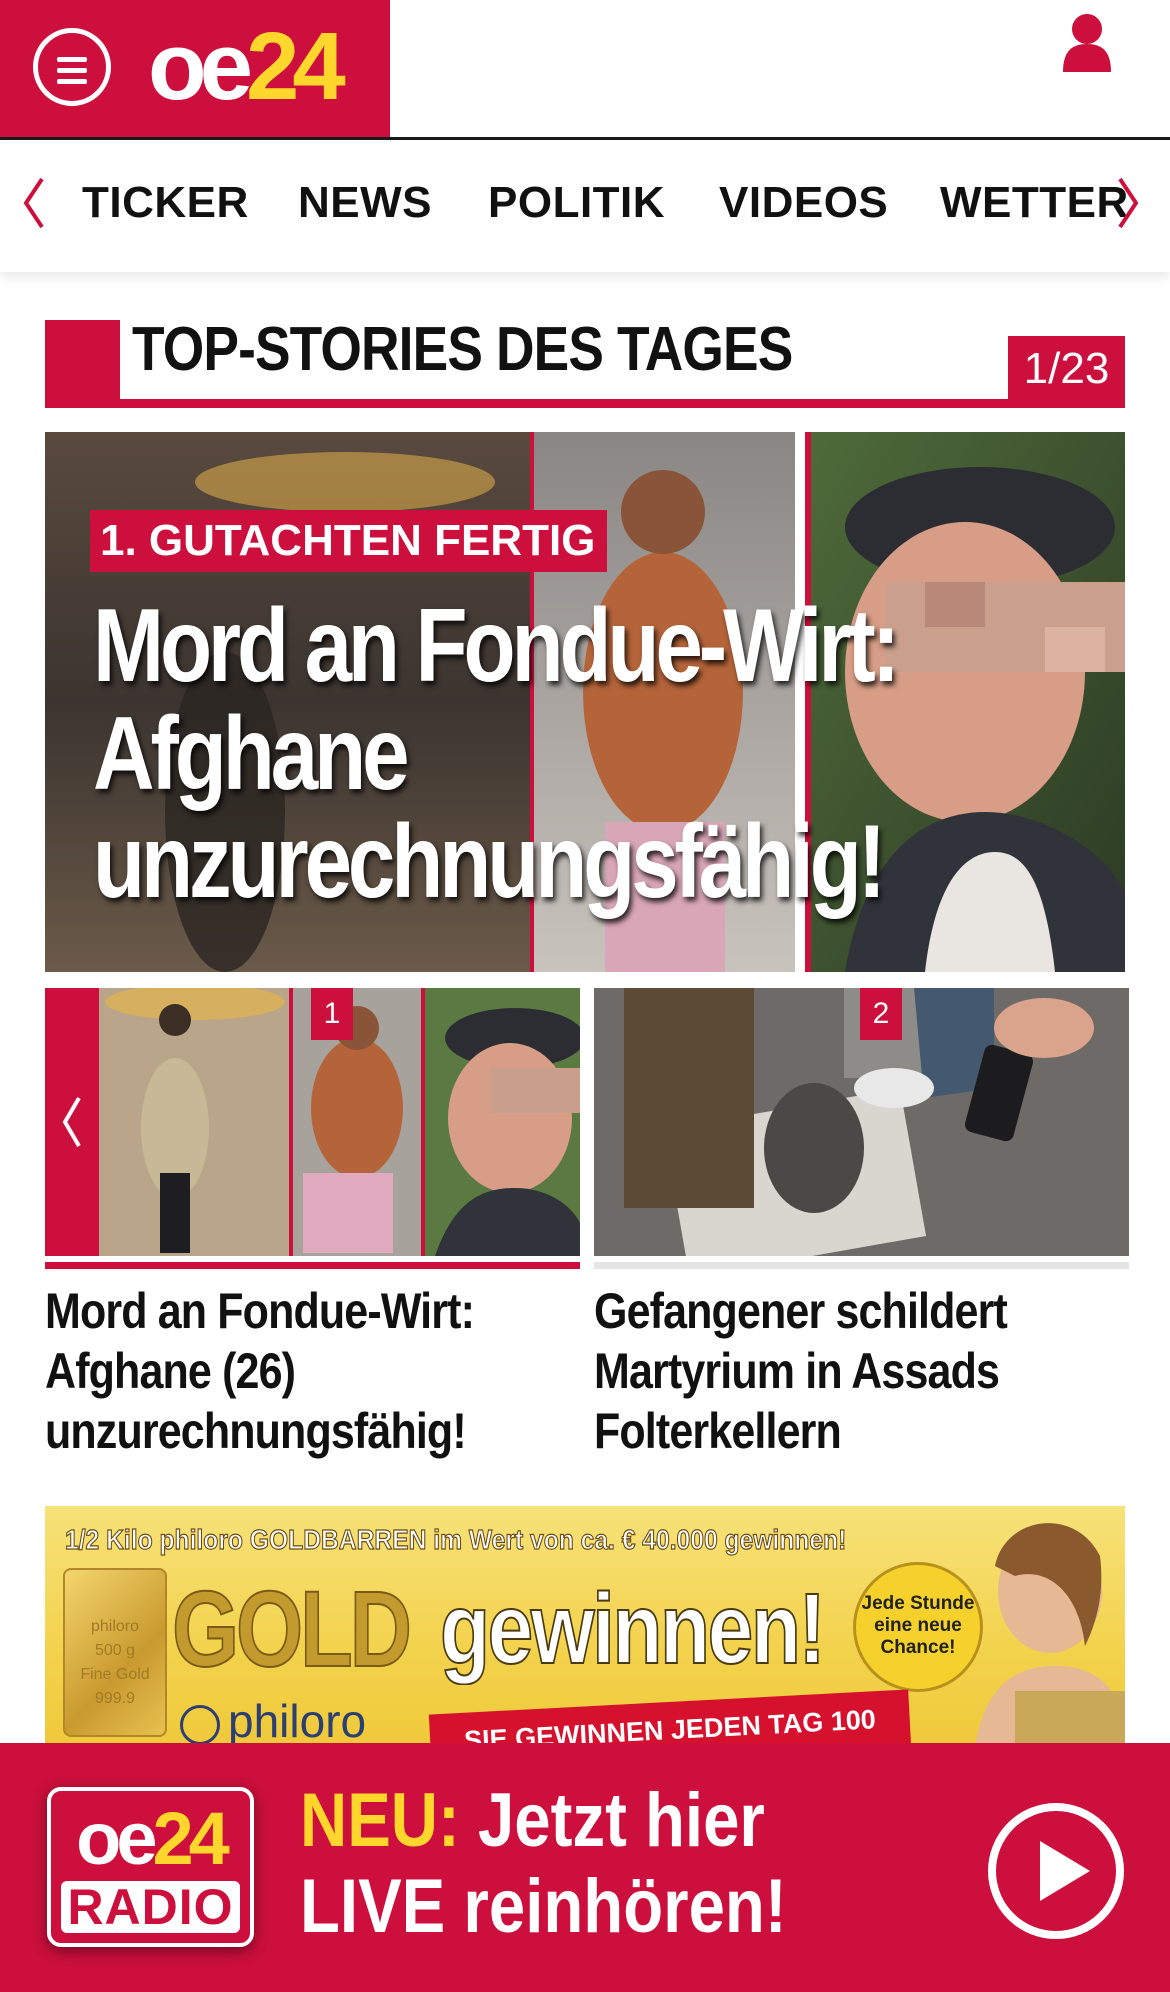 The height and width of the screenshot is (1992, 1170). I want to click on hamburger-menu-icon, so click(72, 67).